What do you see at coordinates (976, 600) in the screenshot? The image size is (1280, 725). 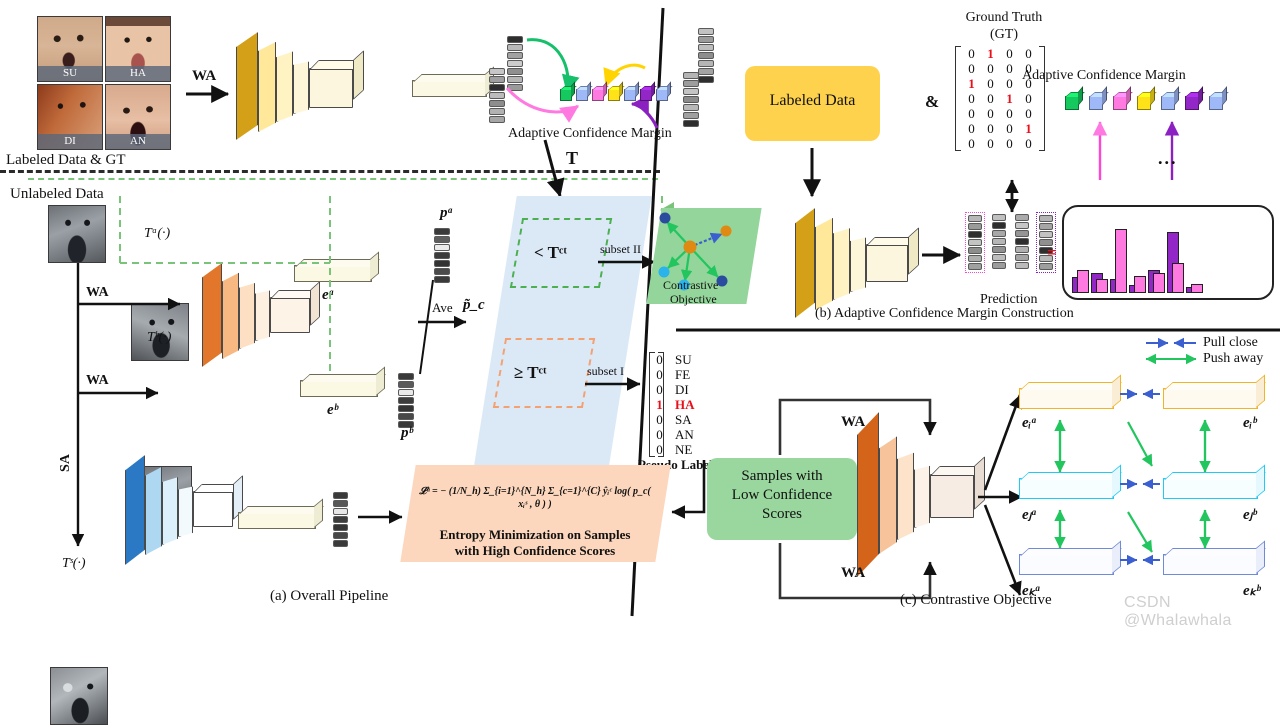 I see `caption-panel-c: (c) Contrastive Objective` at bounding box center [976, 600].